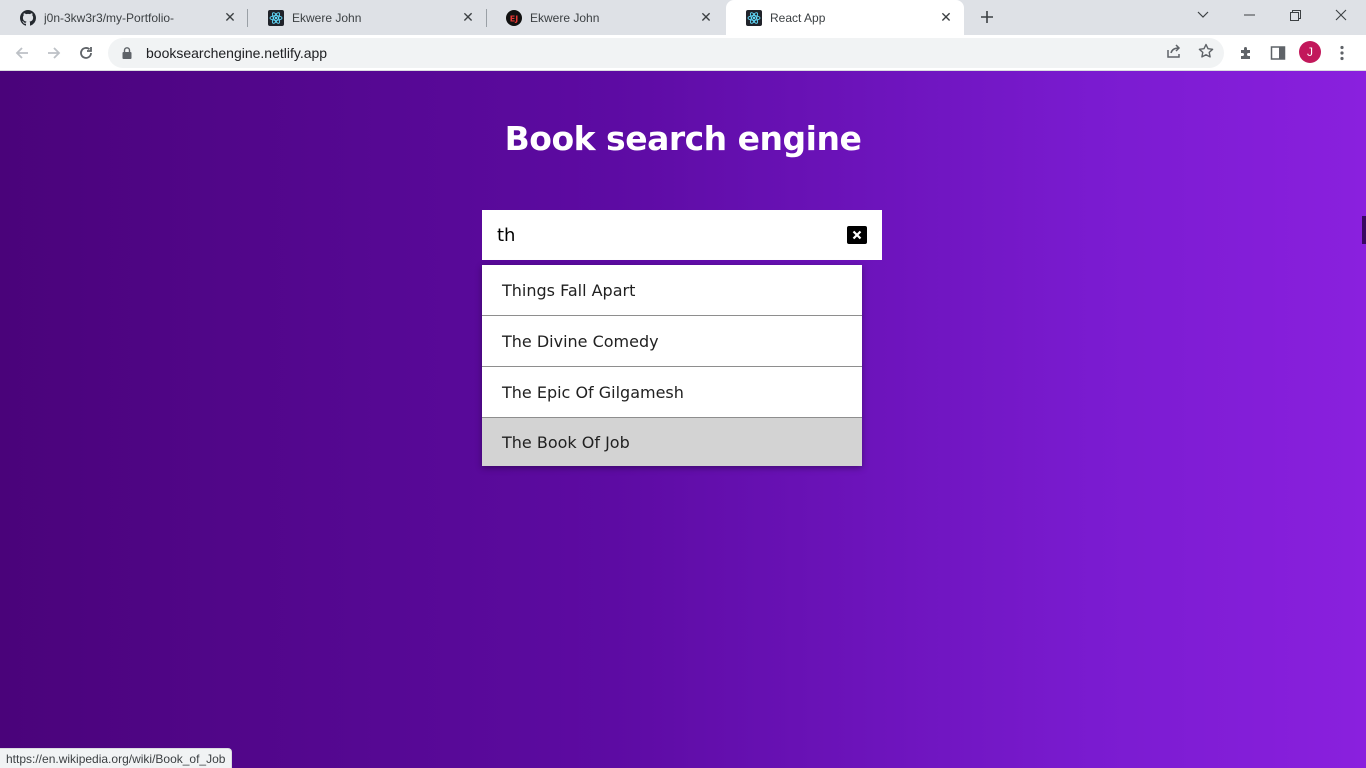 Image resolution: width=1366 pixels, height=768 pixels. I want to click on tab-search-button, so click(1203, 15).